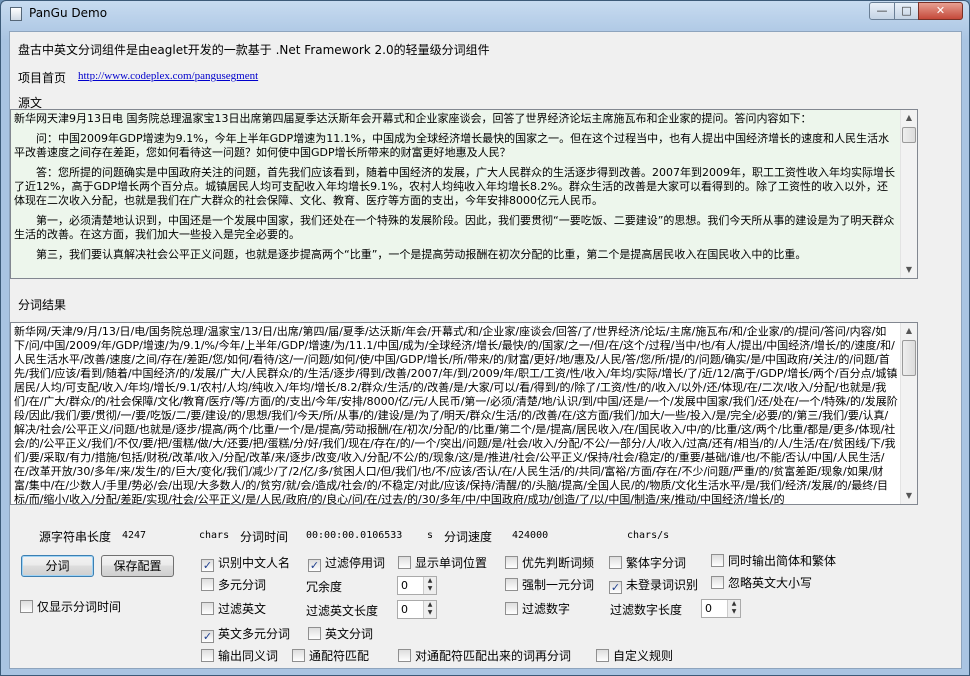 Image resolution: width=970 pixels, height=676 pixels. Describe the element at coordinates (242, 585) in the screenshot. I see `checkbox-label: 多元分词` at that location.